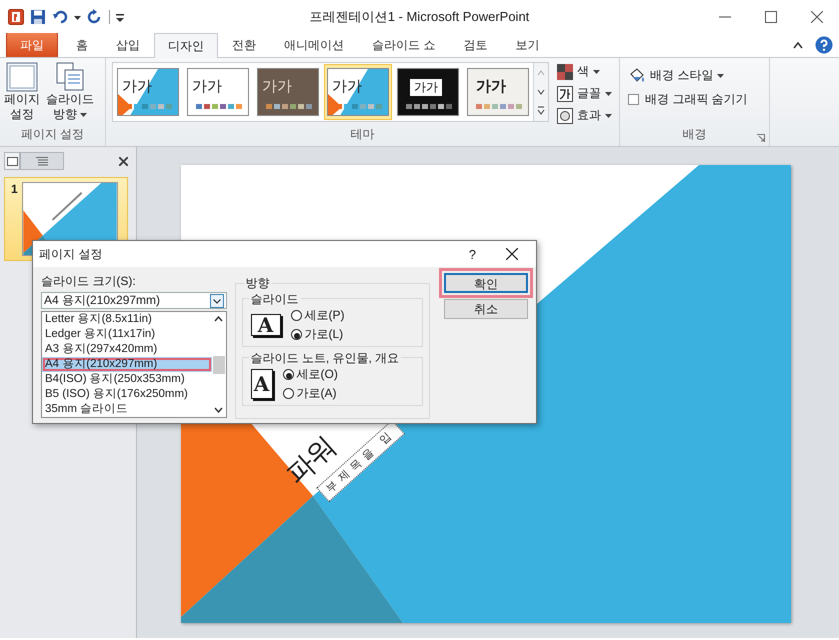 Image resolution: width=839 pixels, height=640 pixels. What do you see at coordinates (218, 365) in the screenshot?
I see `scrollbar-thumb` at bounding box center [218, 365].